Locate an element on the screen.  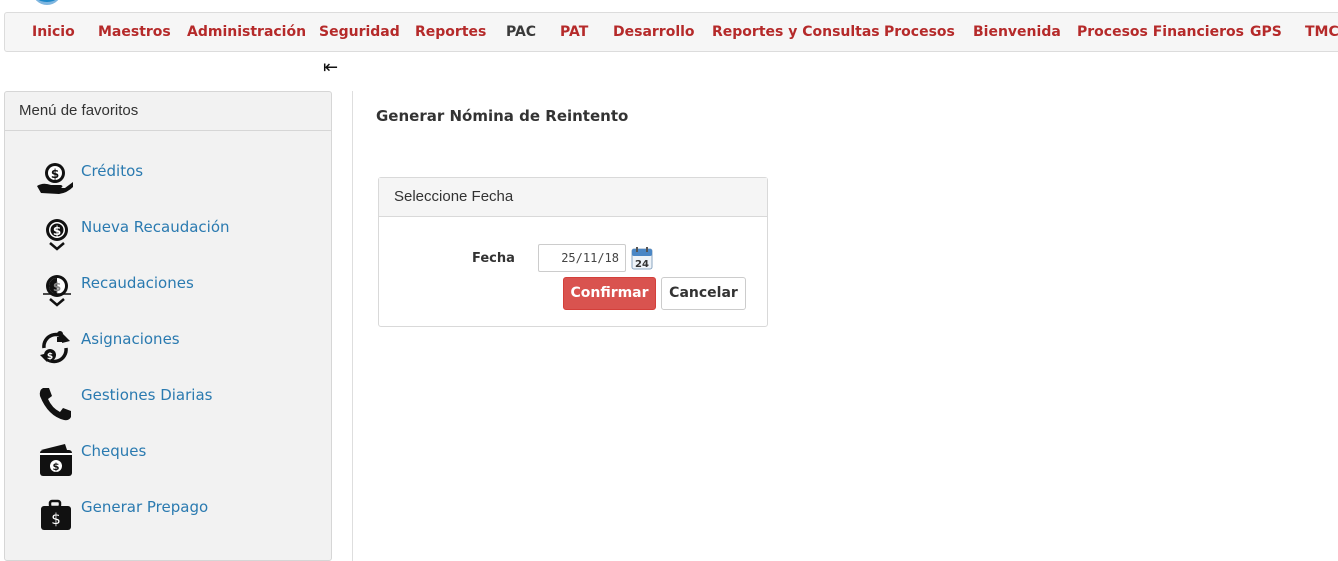
favorites-title: Menú de favoritos is located at coordinates (168, 111).